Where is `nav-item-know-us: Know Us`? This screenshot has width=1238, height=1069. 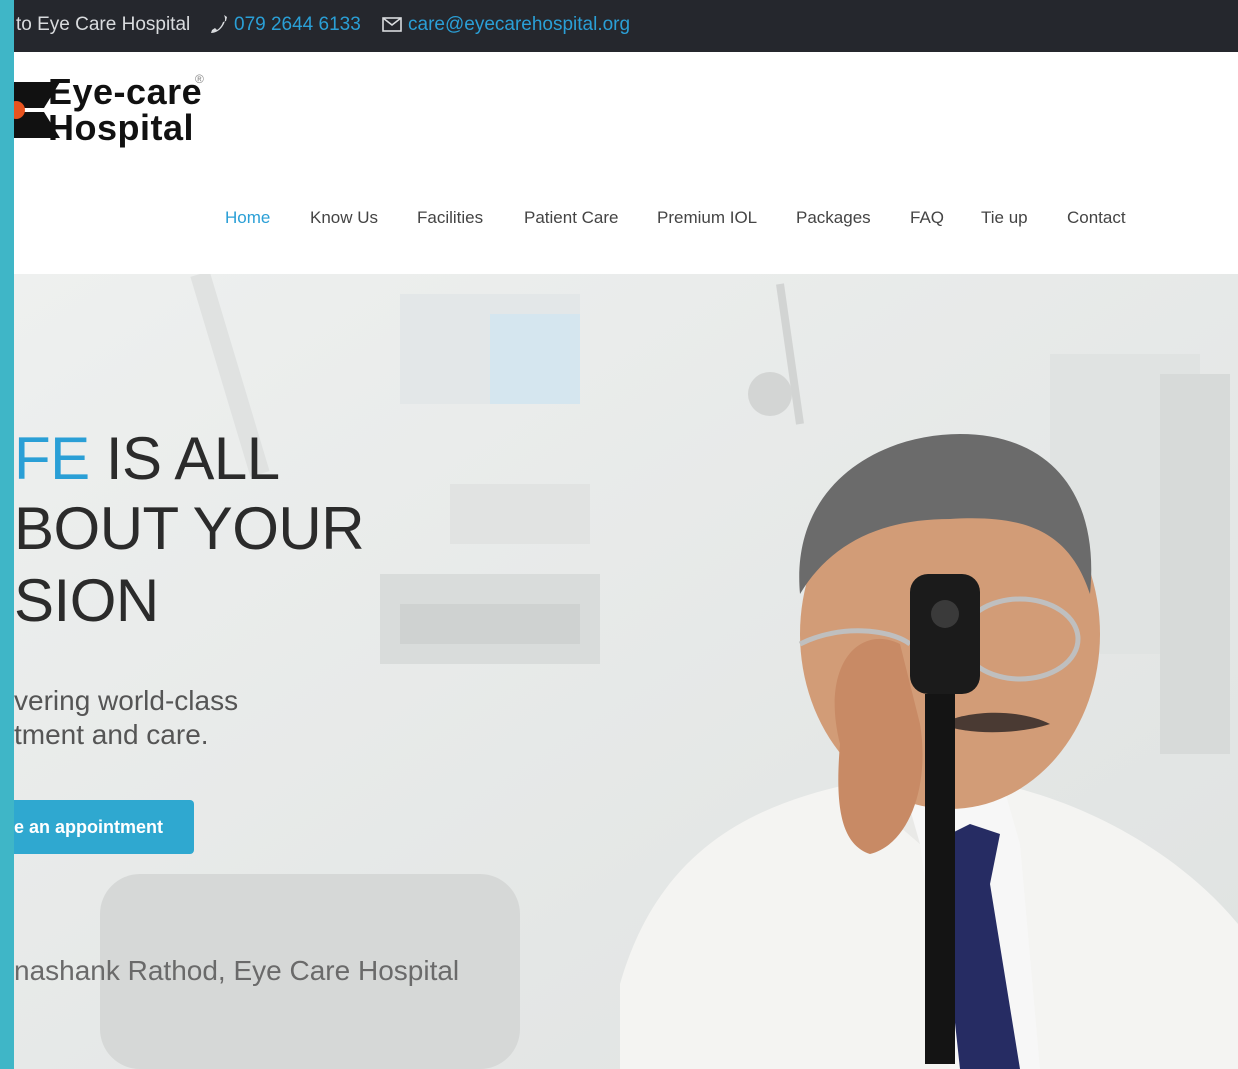
nav-item-know-us: Know Us is located at coordinates (344, 218).